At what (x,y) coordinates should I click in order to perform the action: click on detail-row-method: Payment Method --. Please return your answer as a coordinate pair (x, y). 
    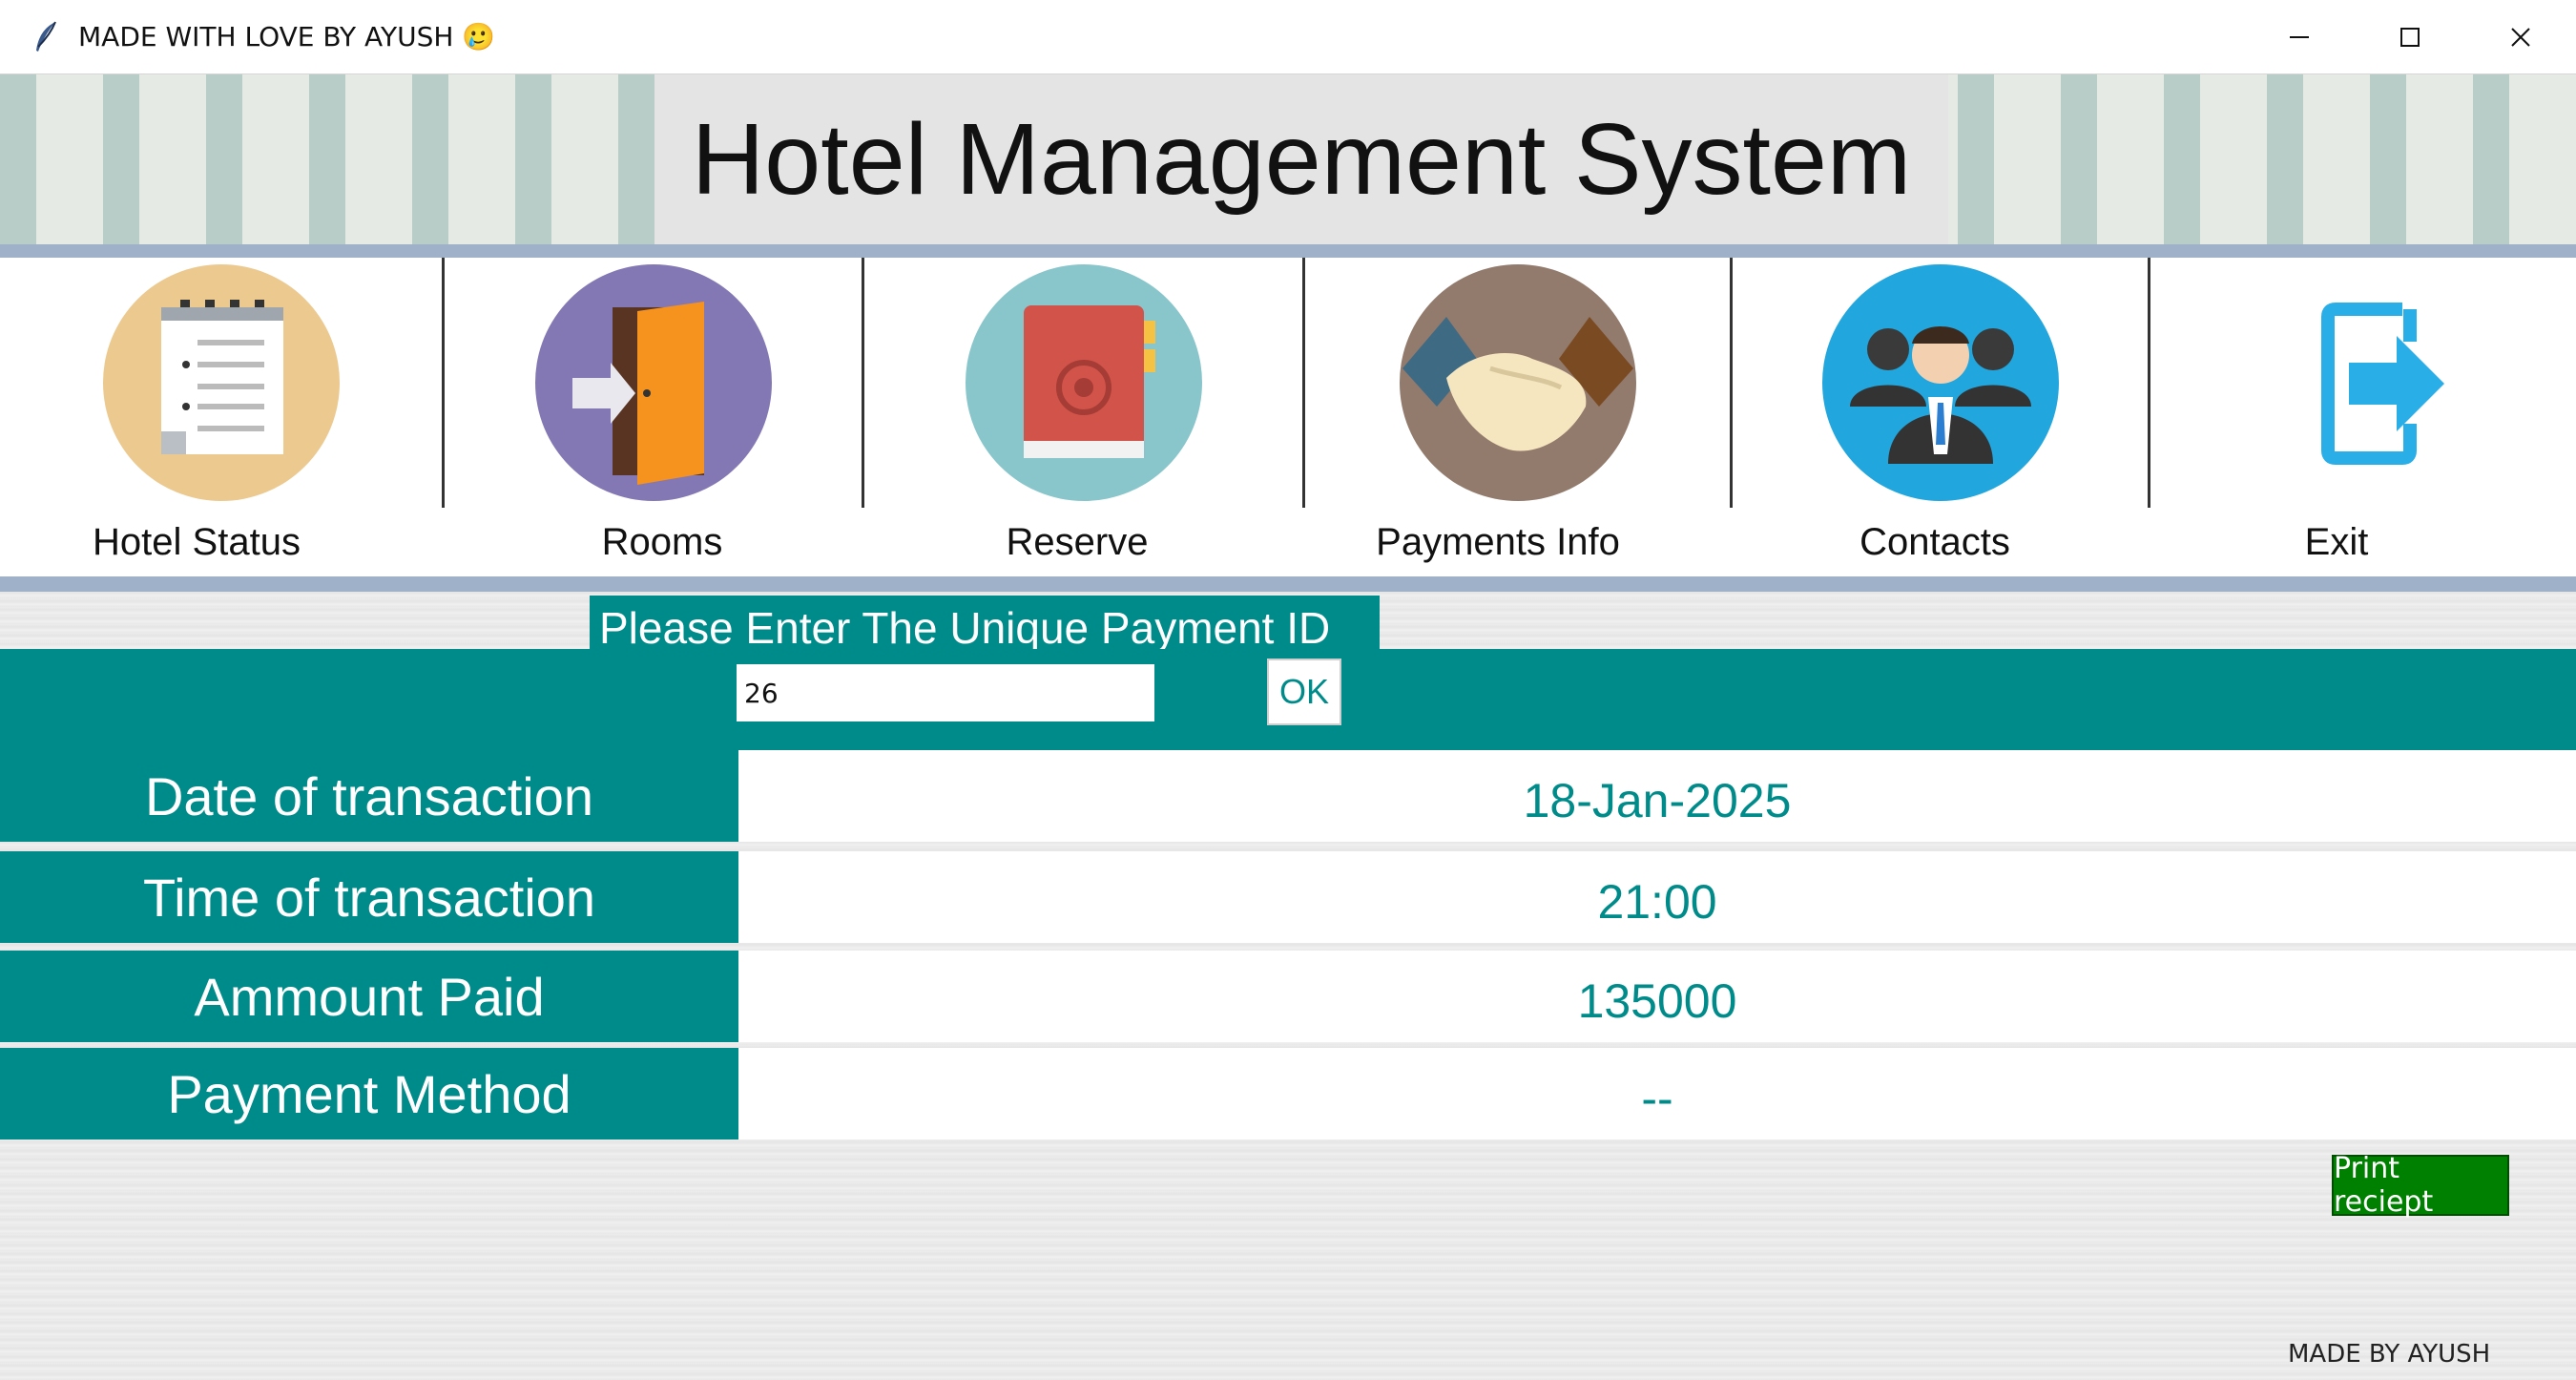
    Looking at the image, I should click on (1288, 1094).